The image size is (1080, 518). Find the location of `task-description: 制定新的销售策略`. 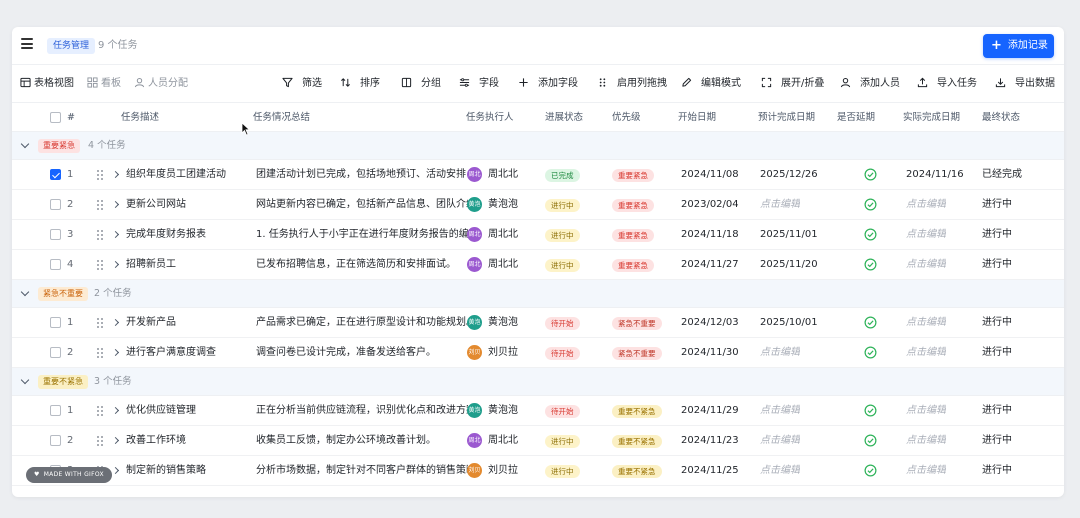

task-description: 制定新的销售策略 is located at coordinates (186, 471).